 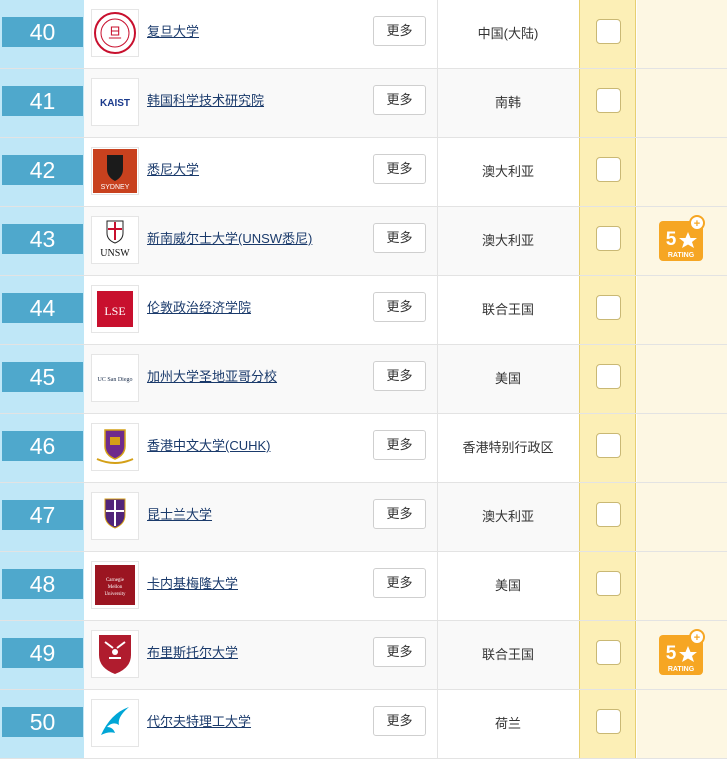 What do you see at coordinates (363, 655) in the screenshot?
I see `table-row: 49 布里斯托尔大学 更多 联合王国 +5 RATING` at bounding box center [363, 655].